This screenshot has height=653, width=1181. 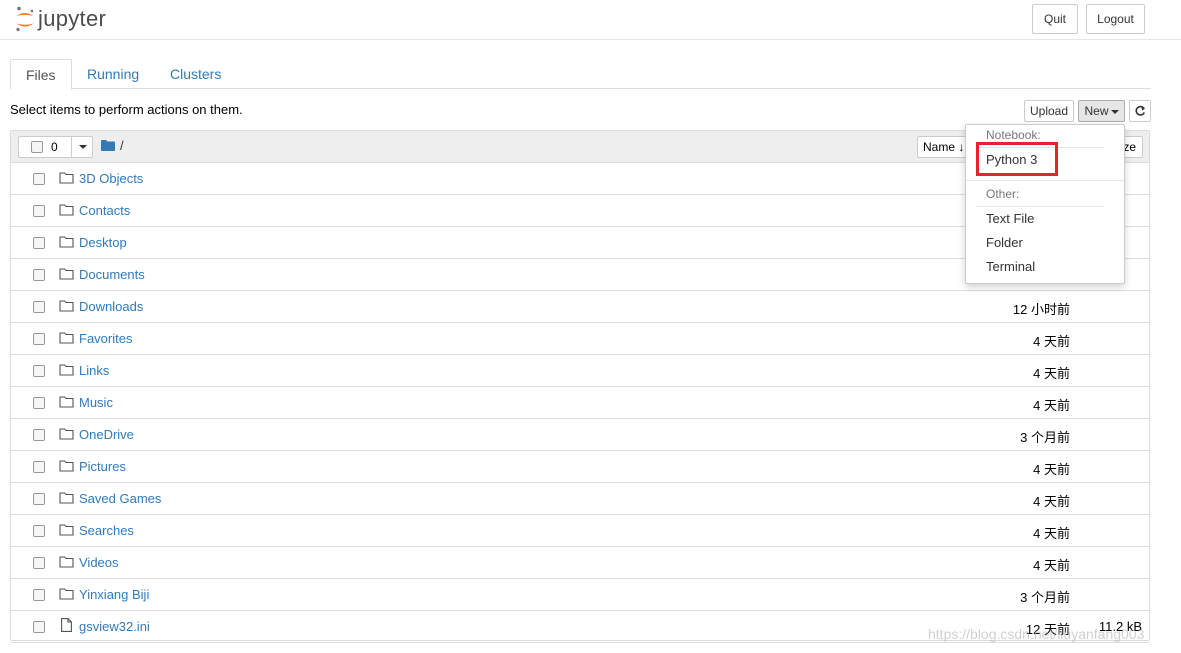 What do you see at coordinates (580, 74) in the screenshot?
I see `tab-bar: Files Running Clusters` at bounding box center [580, 74].